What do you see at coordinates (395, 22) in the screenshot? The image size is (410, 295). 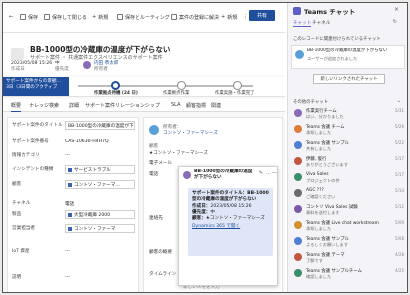 I see `refresh-icon: ↻` at bounding box center [395, 22].